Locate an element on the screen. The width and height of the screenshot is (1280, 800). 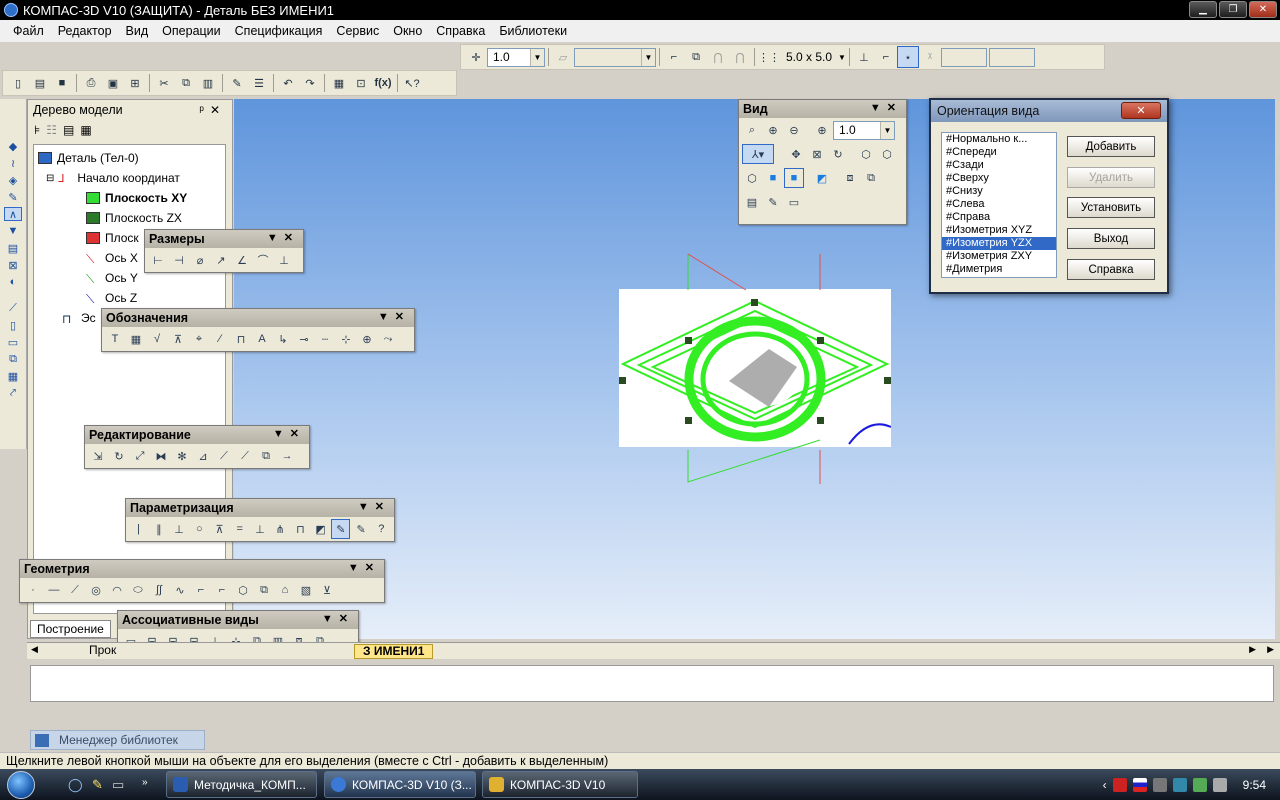
spatial-curves-icon: ≀ is located at coordinates (13, 163).